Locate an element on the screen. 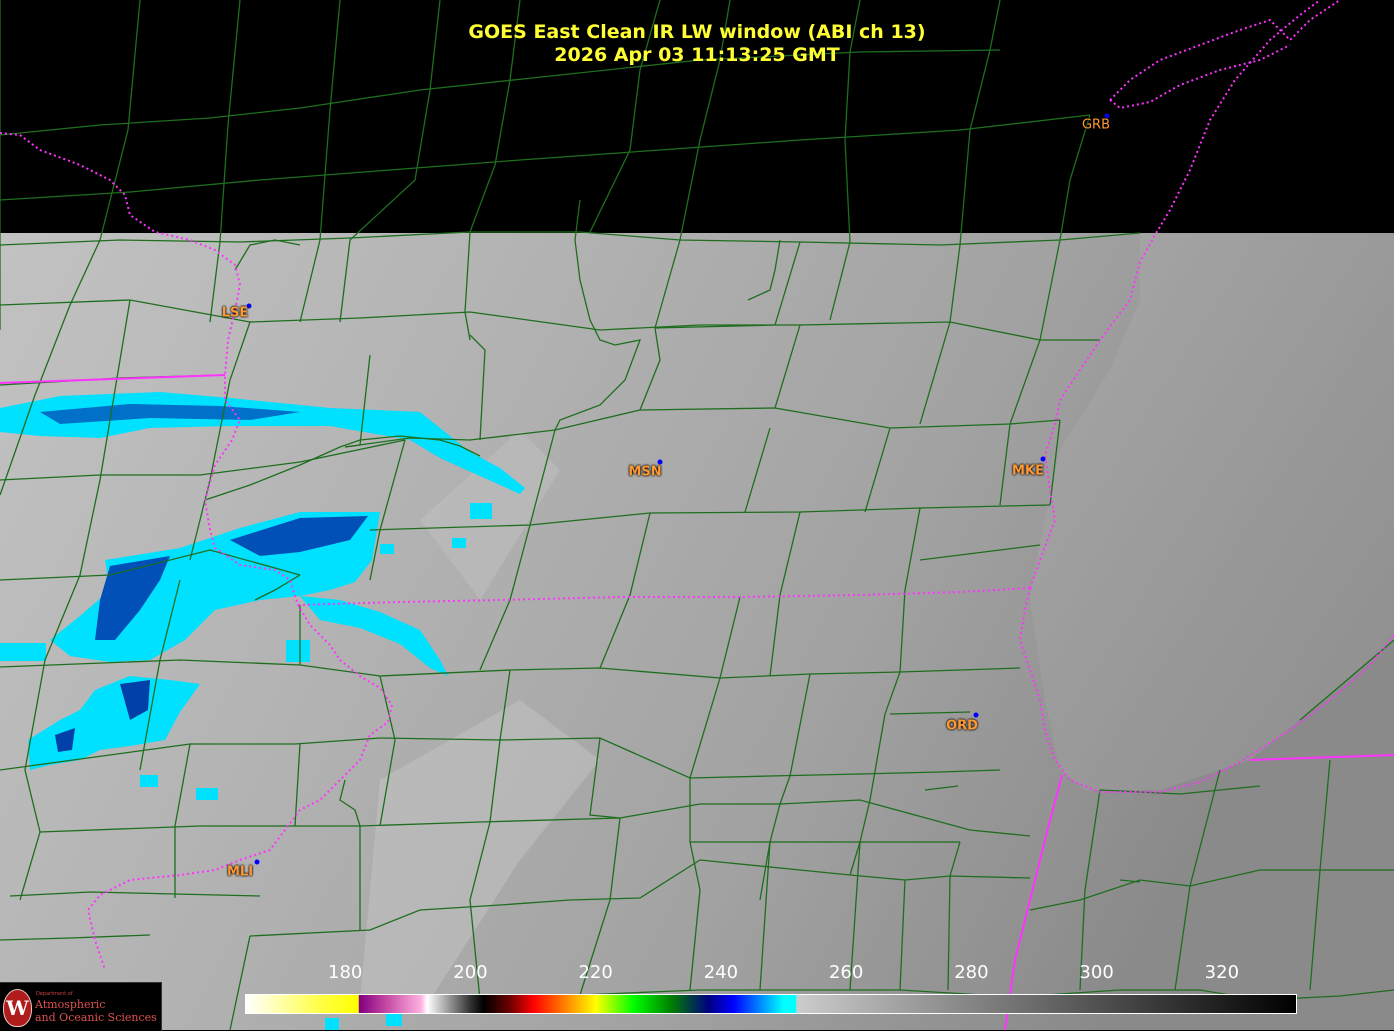  colorbar-tick: 320 is located at coordinates (1222, 972).